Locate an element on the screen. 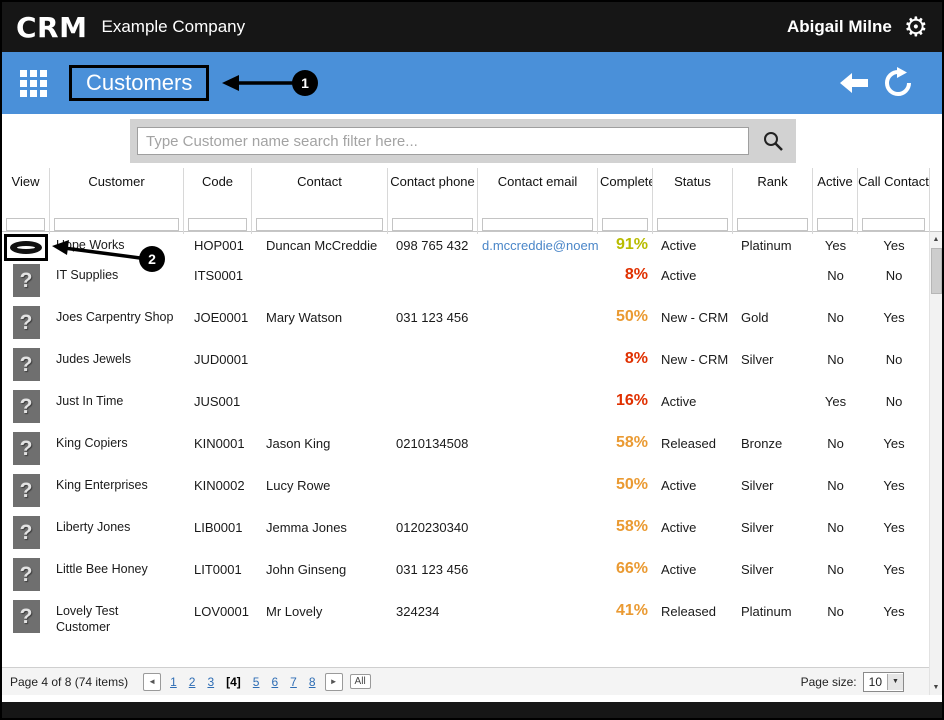  filter-input-view is located at coordinates (25, 224).